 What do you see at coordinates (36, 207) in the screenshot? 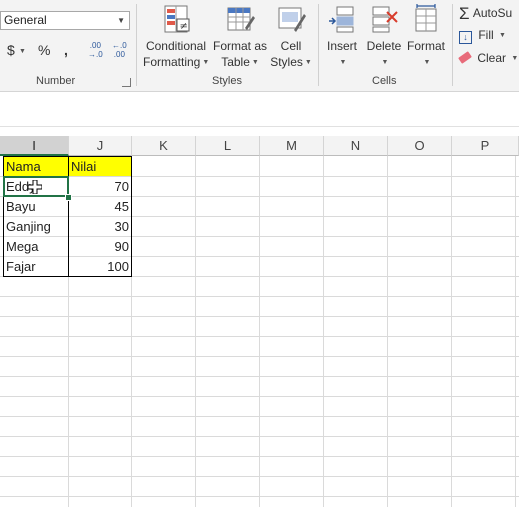
I see `cell-name: Bayu` at bounding box center [36, 207].